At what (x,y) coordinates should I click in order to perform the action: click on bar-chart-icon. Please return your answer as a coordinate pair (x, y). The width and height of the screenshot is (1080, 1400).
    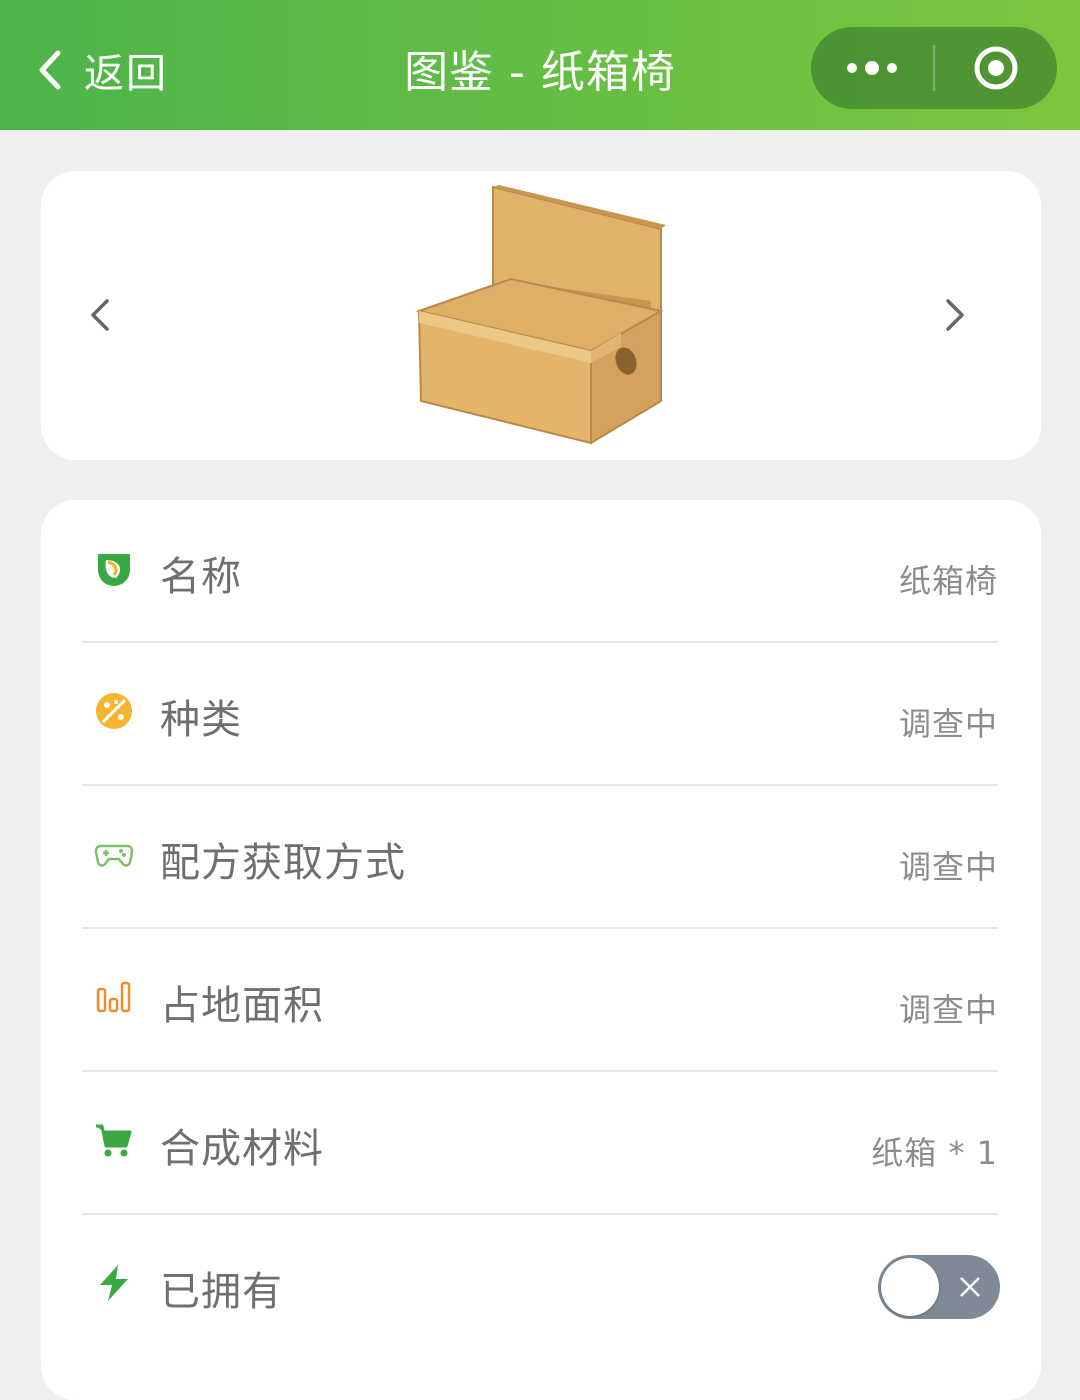
    Looking at the image, I should click on (113, 997).